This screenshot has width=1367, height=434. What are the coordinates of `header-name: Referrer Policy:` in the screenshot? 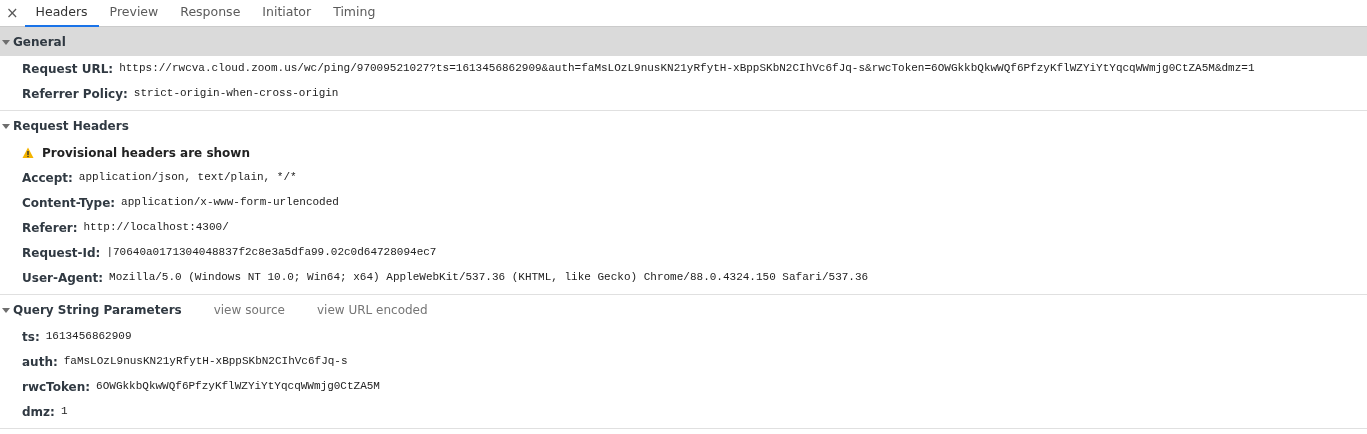 It's located at (75, 94).